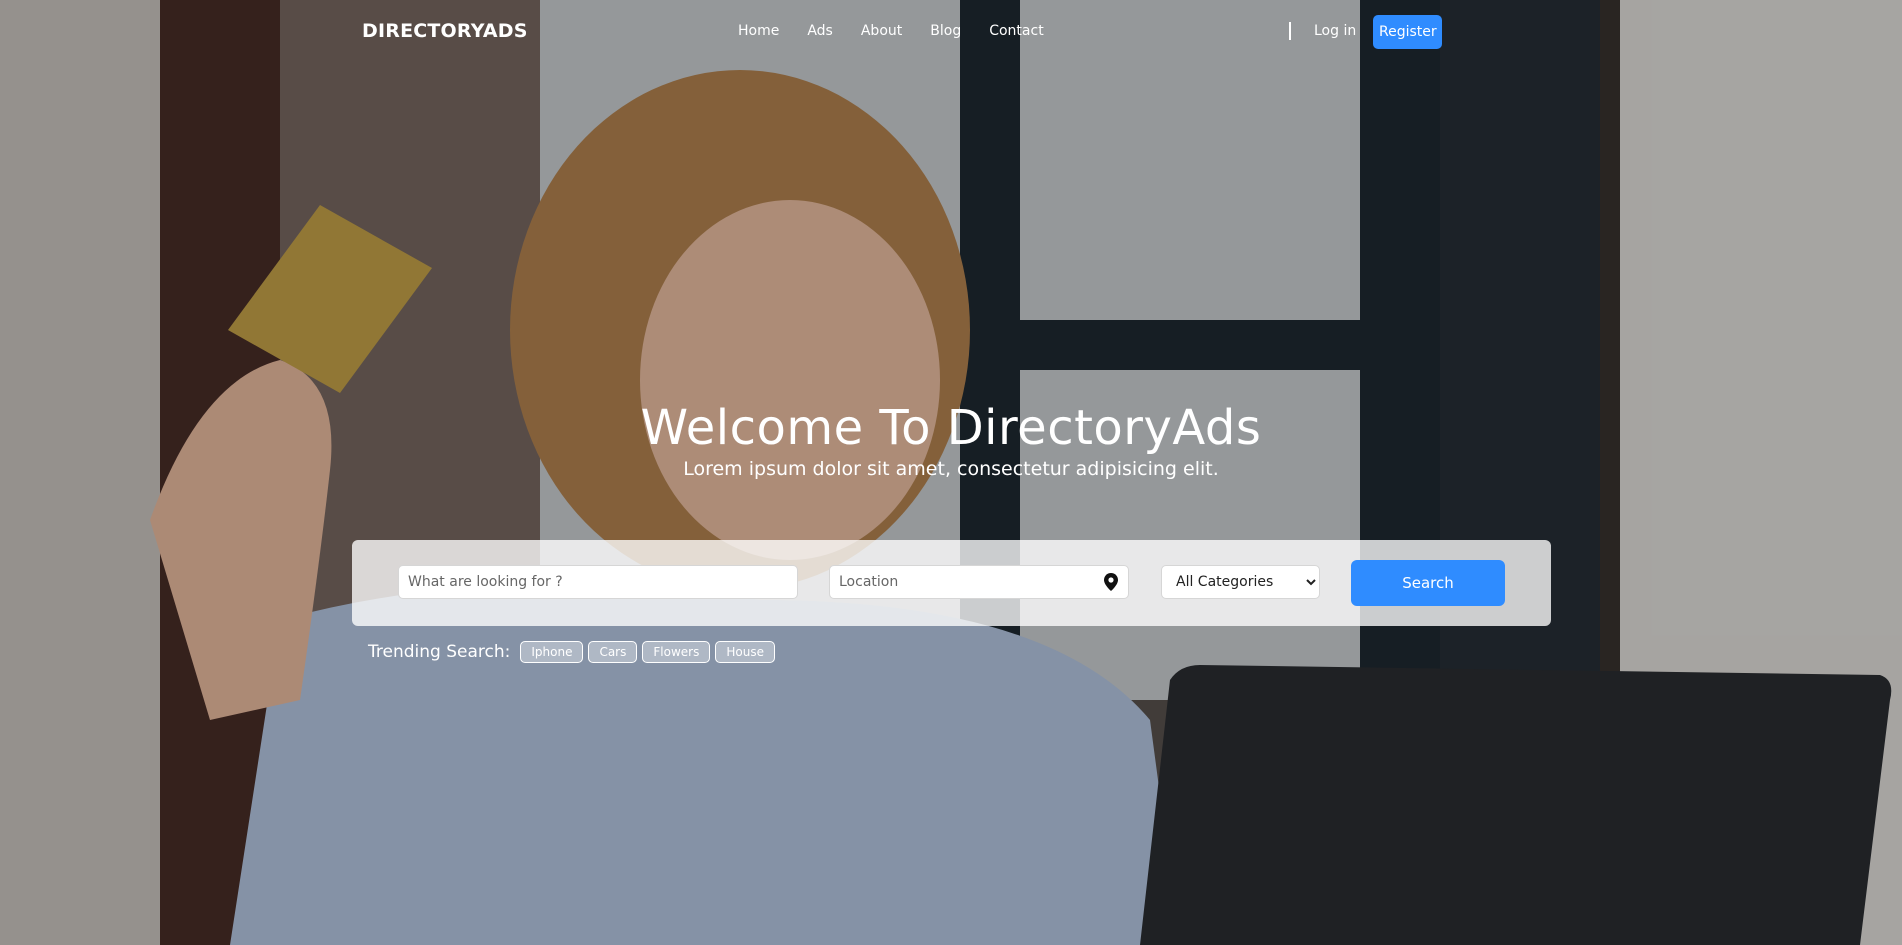  What do you see at coordinates (1240, 582) in the screenshot?
I see `category-select: All Categories` at bounding box center [1240, 582].